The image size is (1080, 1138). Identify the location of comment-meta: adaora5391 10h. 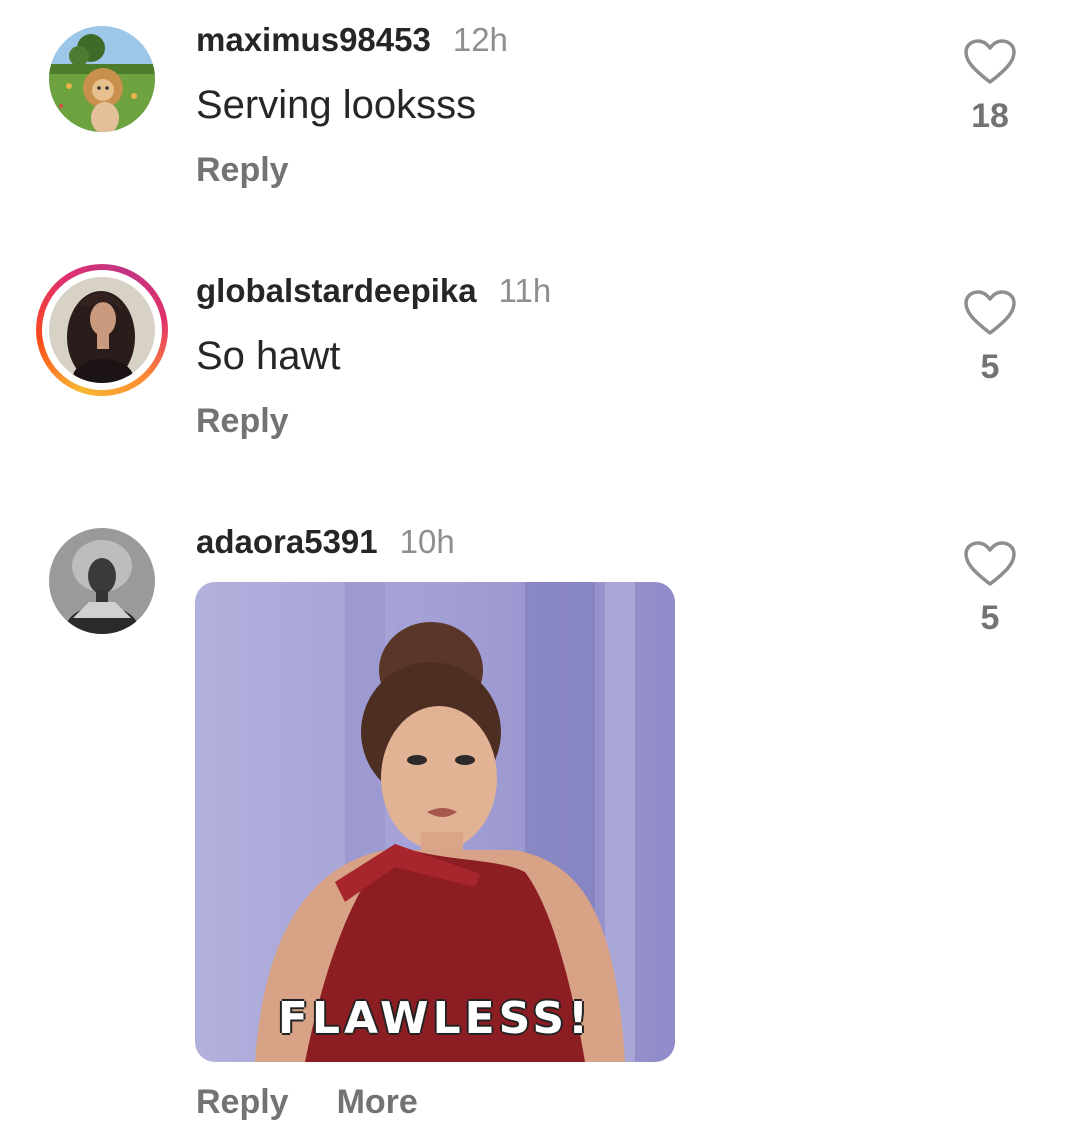
(325, 542).